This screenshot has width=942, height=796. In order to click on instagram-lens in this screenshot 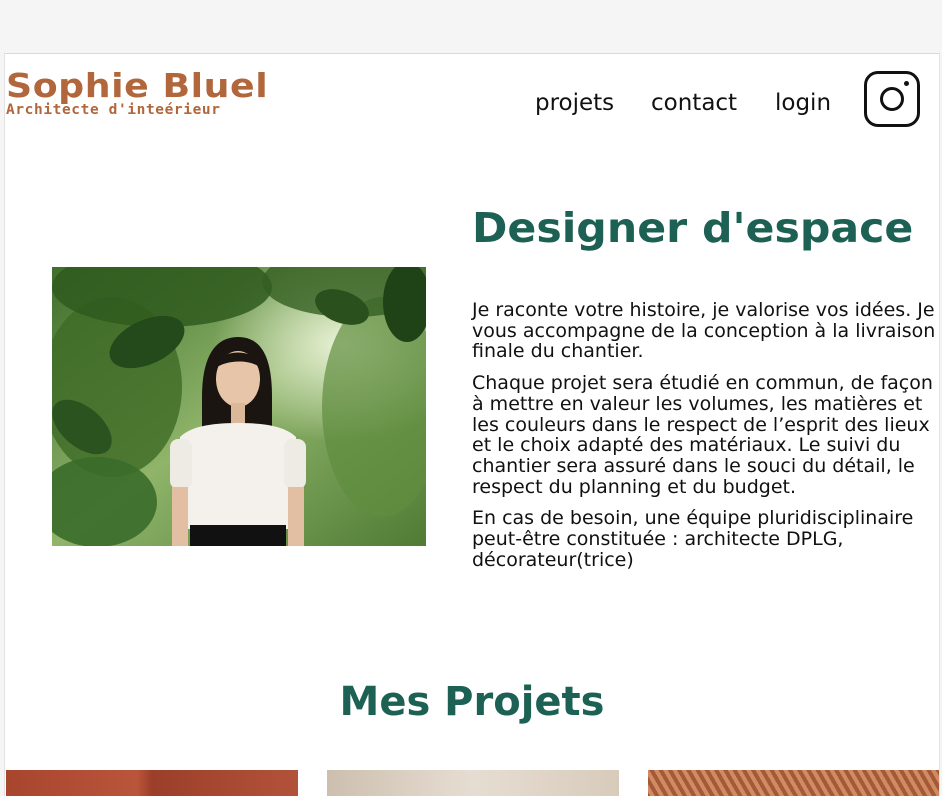, I will do `click(892, 99)`.